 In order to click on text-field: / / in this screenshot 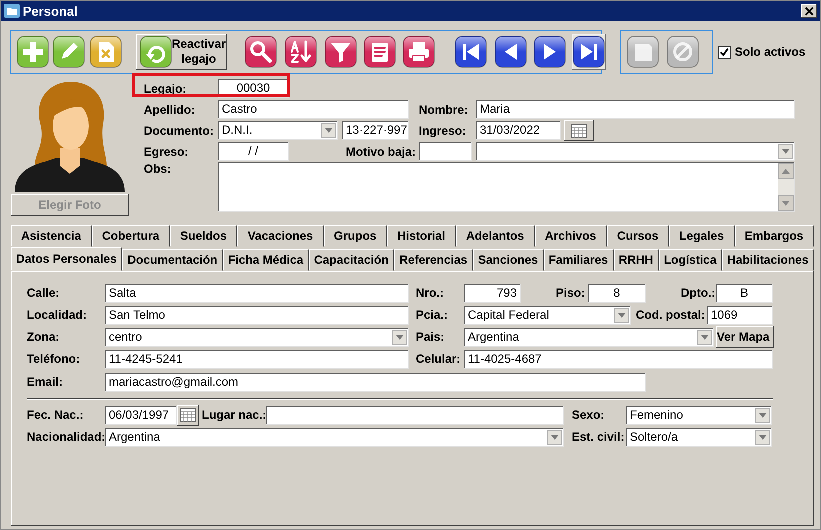, I will do `click(253, 151)`.